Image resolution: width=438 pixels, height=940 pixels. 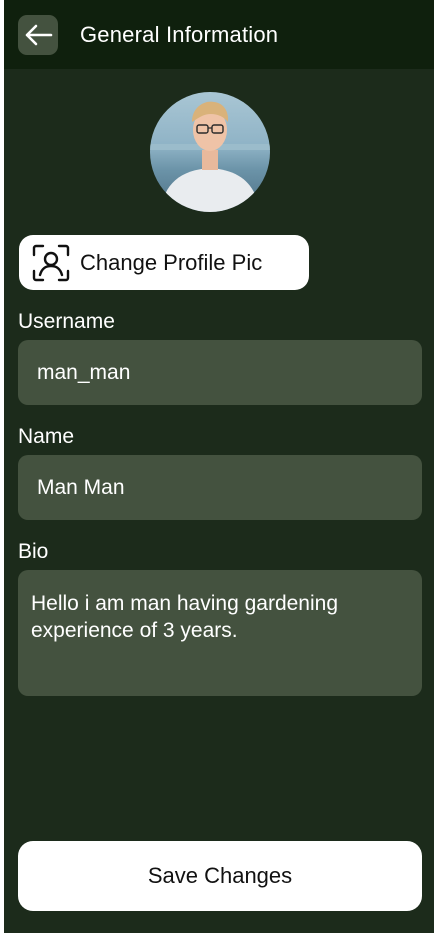 What do you see at coordinates (46, 436) in the screenshot?
I see `name-label: Name` at bounding box center [46, 436].